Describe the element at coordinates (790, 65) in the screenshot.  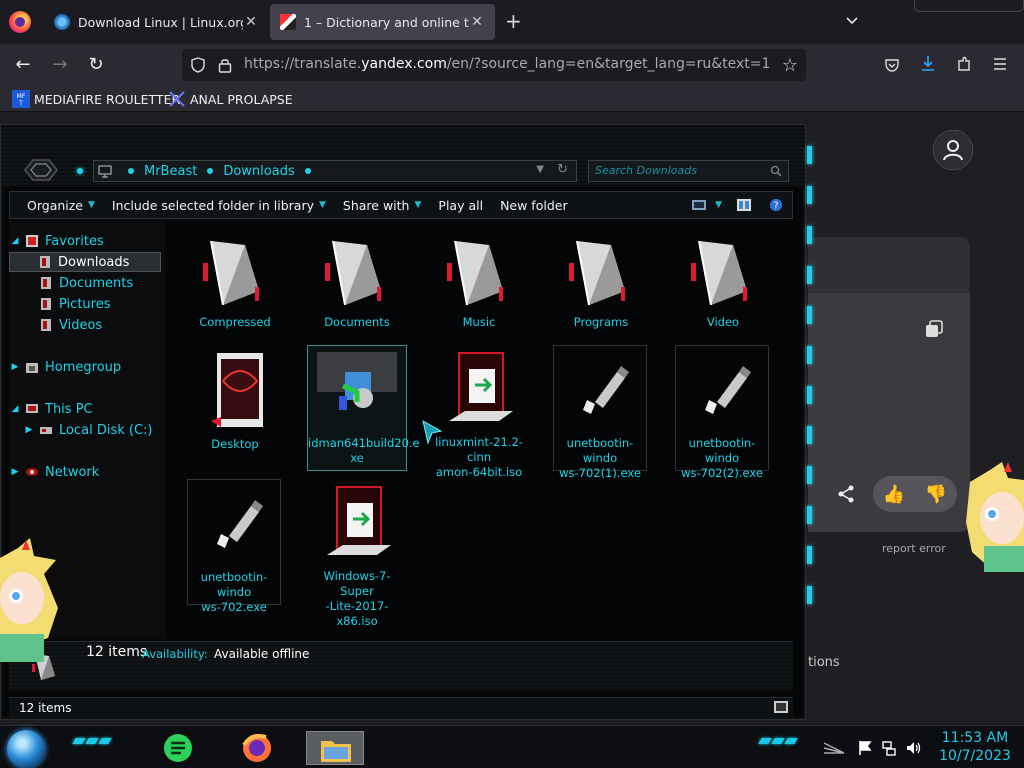
I see `bookmark-star-icon: ☆` at that location.